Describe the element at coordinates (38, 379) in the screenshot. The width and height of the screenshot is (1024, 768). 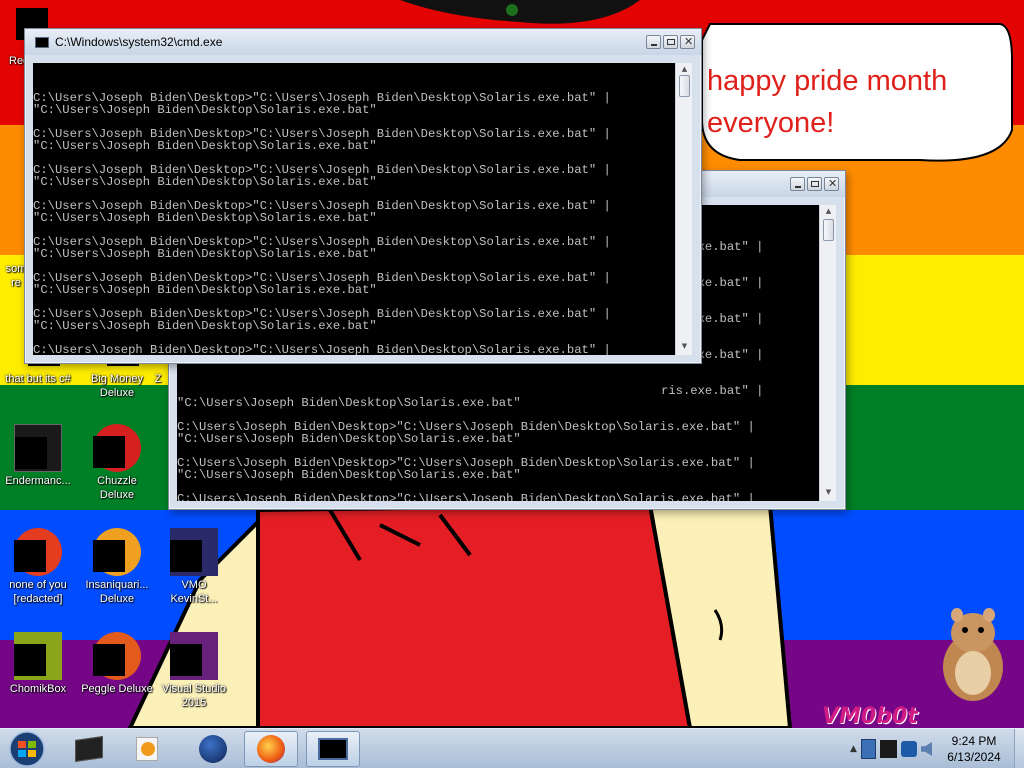
I see `desktop-icon-label: that but its c#` at that location.